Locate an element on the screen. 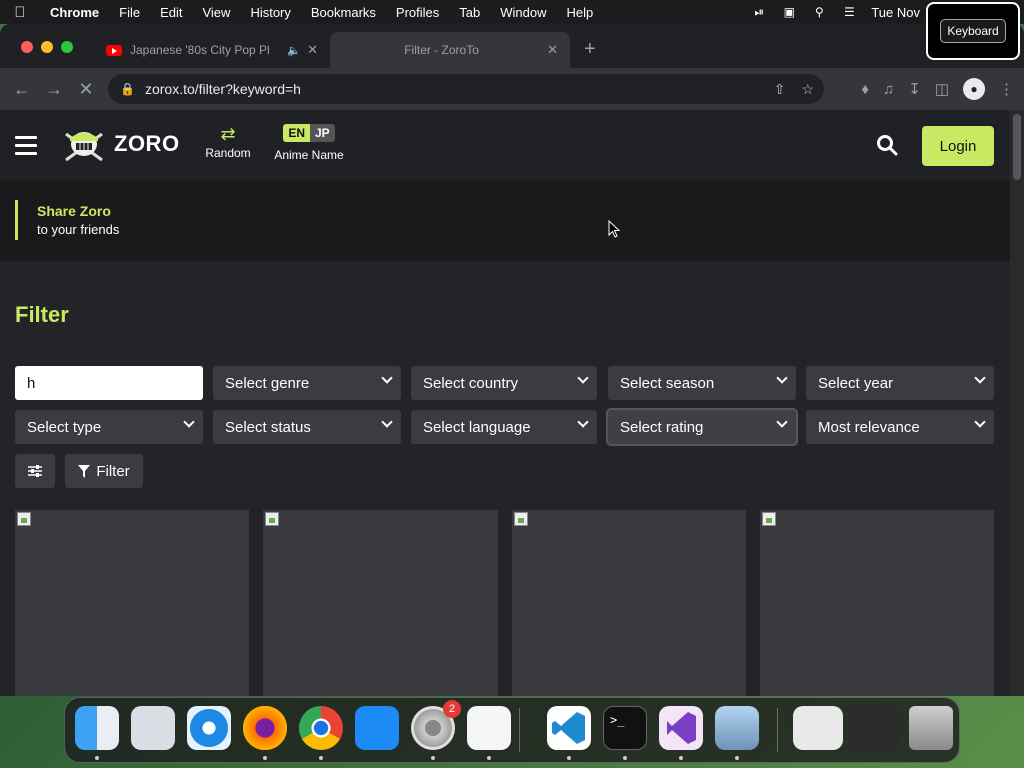 The height and width of the screenshot is (768, 1024). year-select: Select year is located at coordinates (900, 383).